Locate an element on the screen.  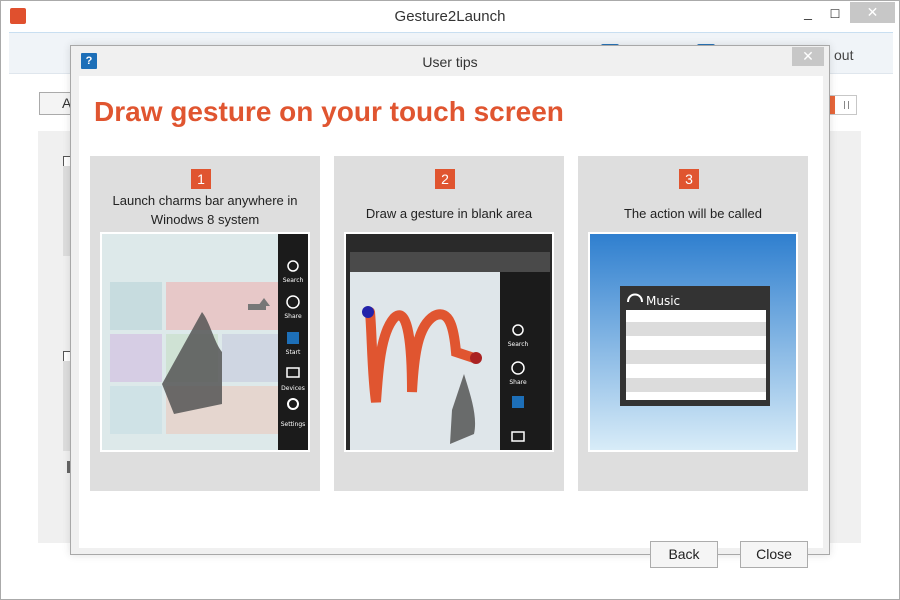
about-link: out is located at coordinates (843, 55).